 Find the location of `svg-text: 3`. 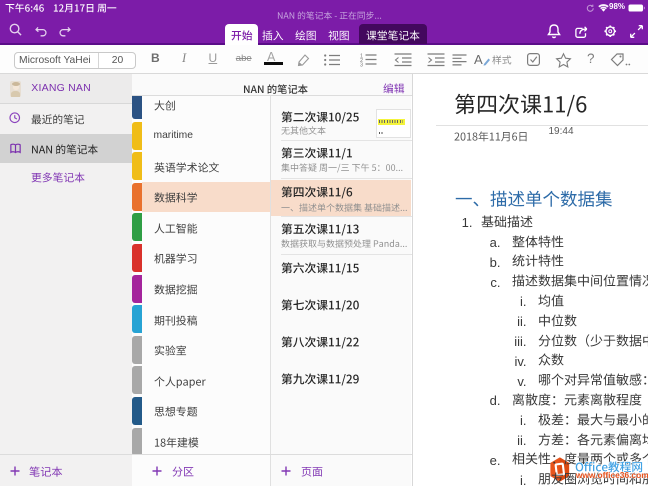

svg-text: 3 is located at coordinates (361, 66).